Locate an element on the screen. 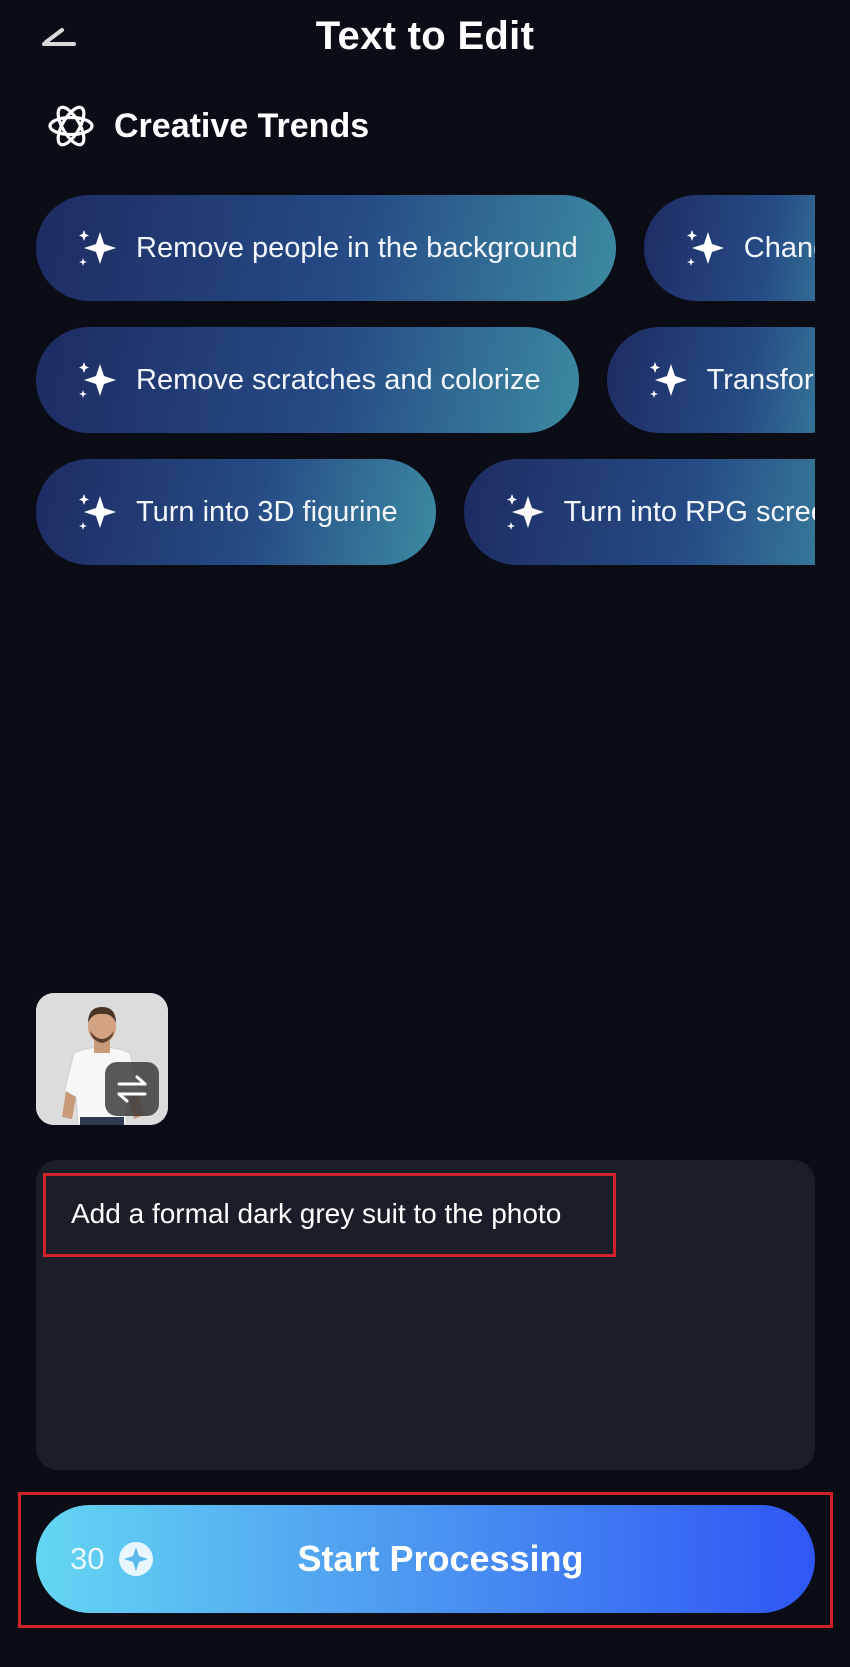 This screenshot has width=850, height=1667. trend-chip: Turn into RPG screer is located at coordinates (639, 512).